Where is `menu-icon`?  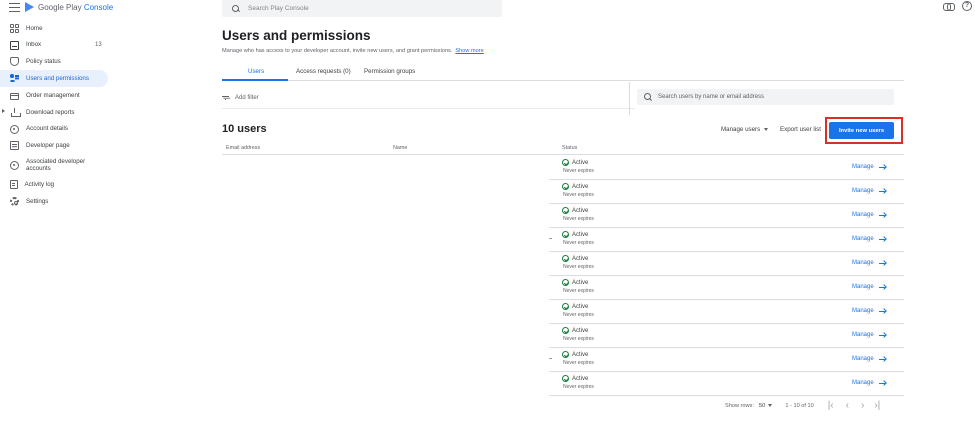 menu-icon is located at coordinates (14, 7).